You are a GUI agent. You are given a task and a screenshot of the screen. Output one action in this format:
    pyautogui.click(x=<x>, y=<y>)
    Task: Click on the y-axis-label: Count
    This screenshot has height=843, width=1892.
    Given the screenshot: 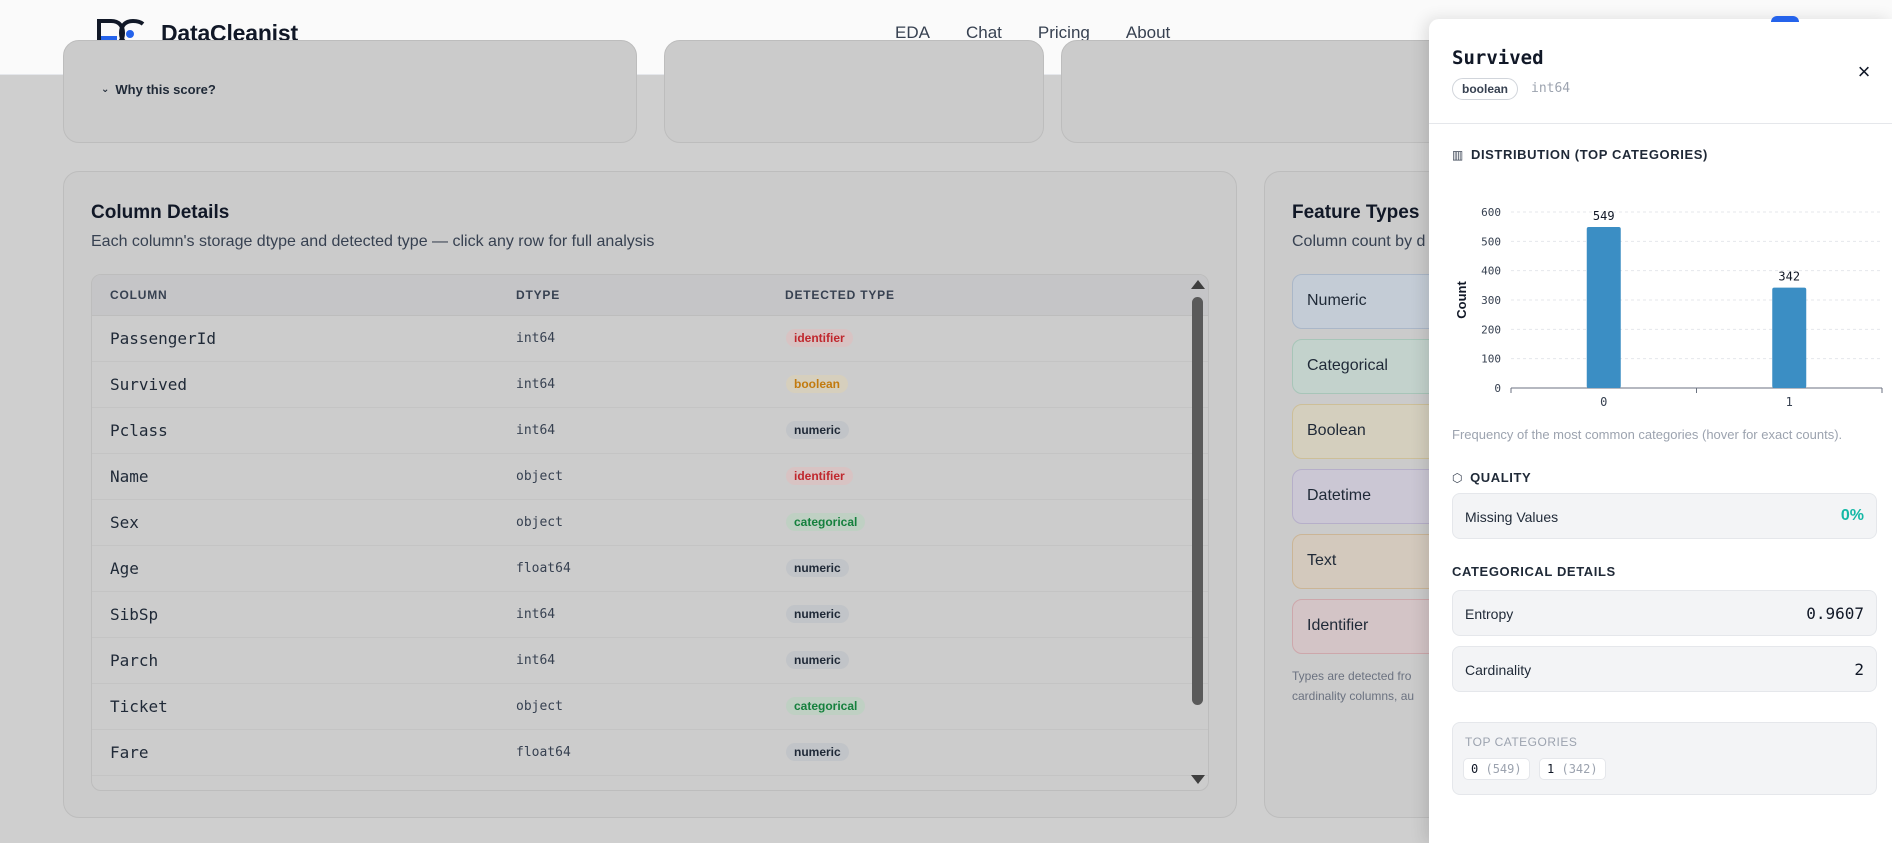 What is the action you would take?
    pyautogui.click(x=1461, y=300)
    